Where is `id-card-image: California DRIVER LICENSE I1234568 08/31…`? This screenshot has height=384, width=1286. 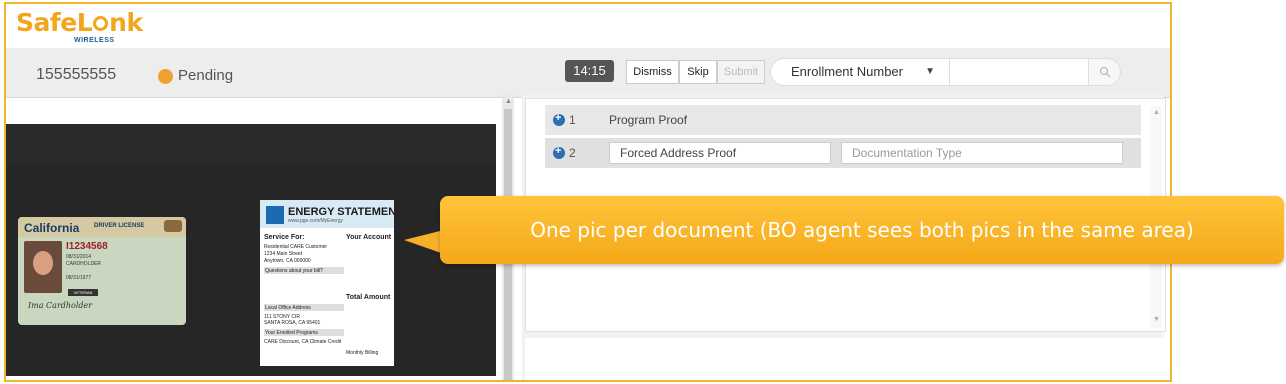 id-card-image: California DRIVER LICENSE I1234568 08/31… is located at coordinates (102, 271).